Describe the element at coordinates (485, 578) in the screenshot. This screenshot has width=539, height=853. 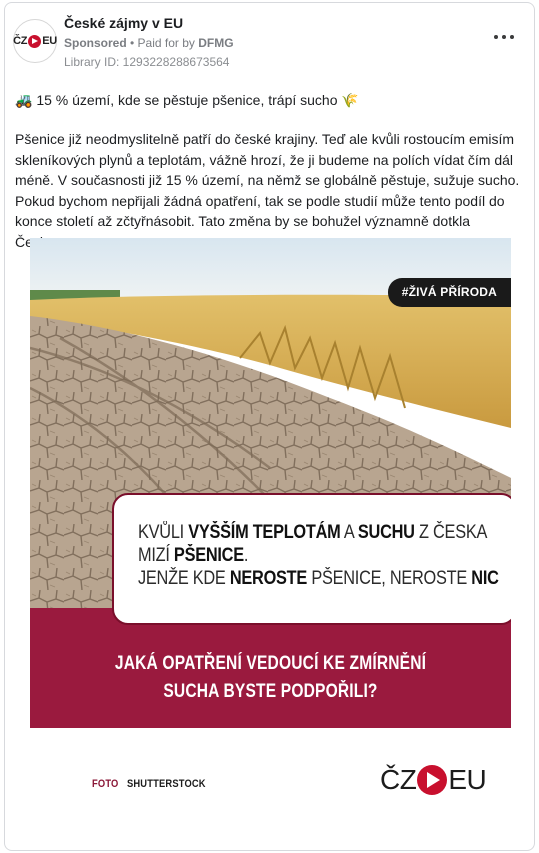
I see `emphasis-segment: NIC` at that location.